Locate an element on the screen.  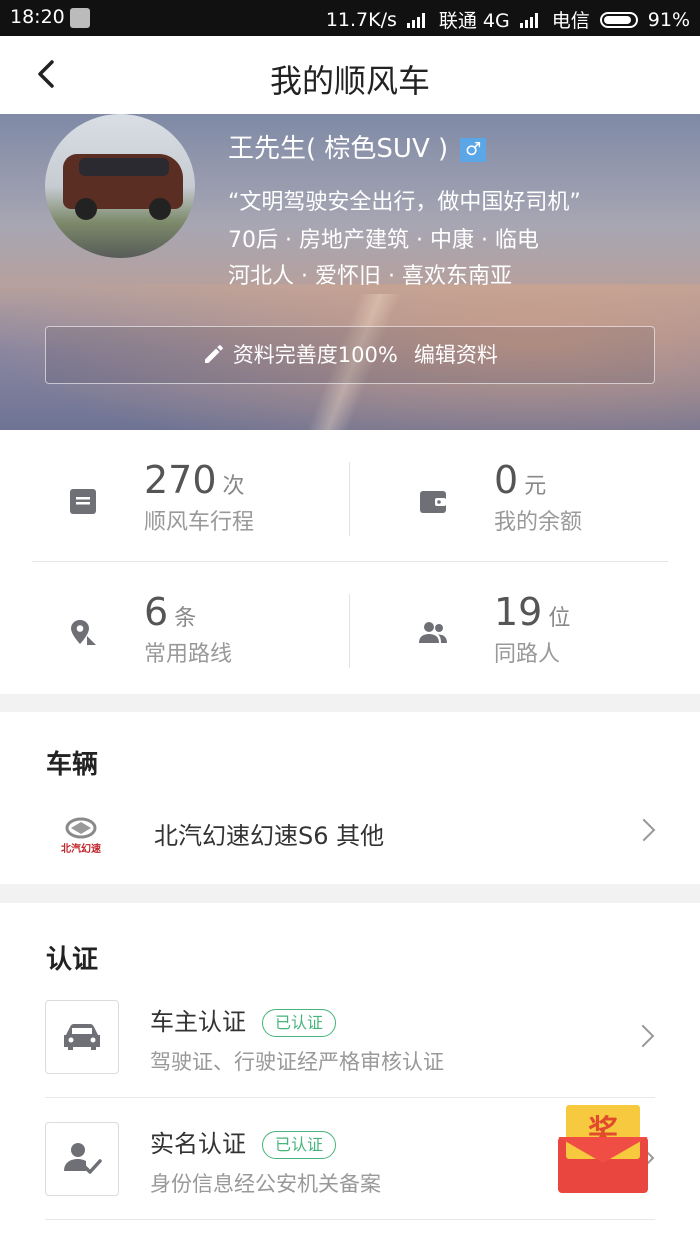
cert-title-text: 实名认证 is located at coordinates (198, 1144).